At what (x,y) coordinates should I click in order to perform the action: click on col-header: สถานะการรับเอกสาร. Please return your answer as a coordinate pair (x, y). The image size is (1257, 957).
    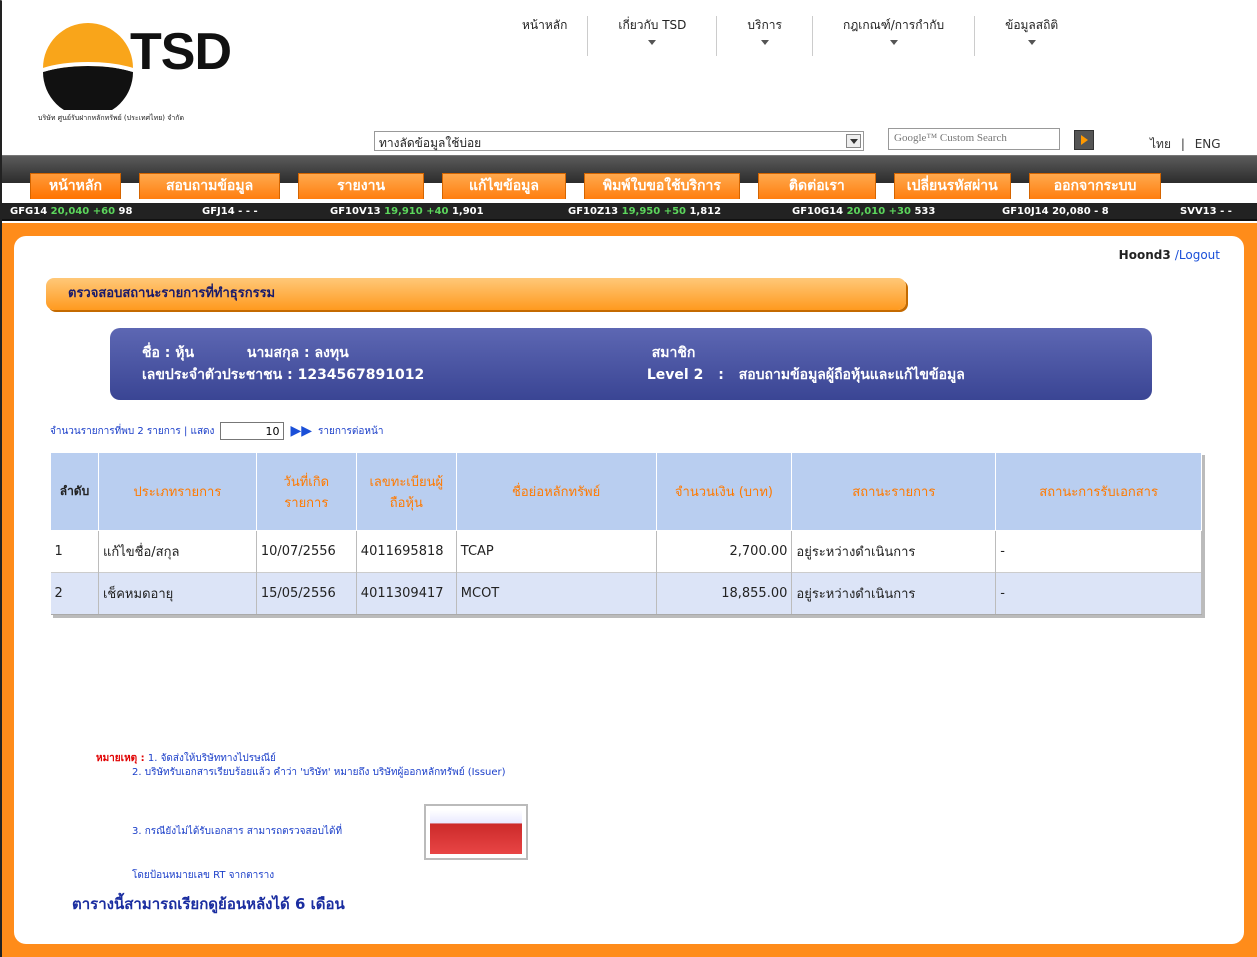
    Looking at the image, I should click on (1098, 491).